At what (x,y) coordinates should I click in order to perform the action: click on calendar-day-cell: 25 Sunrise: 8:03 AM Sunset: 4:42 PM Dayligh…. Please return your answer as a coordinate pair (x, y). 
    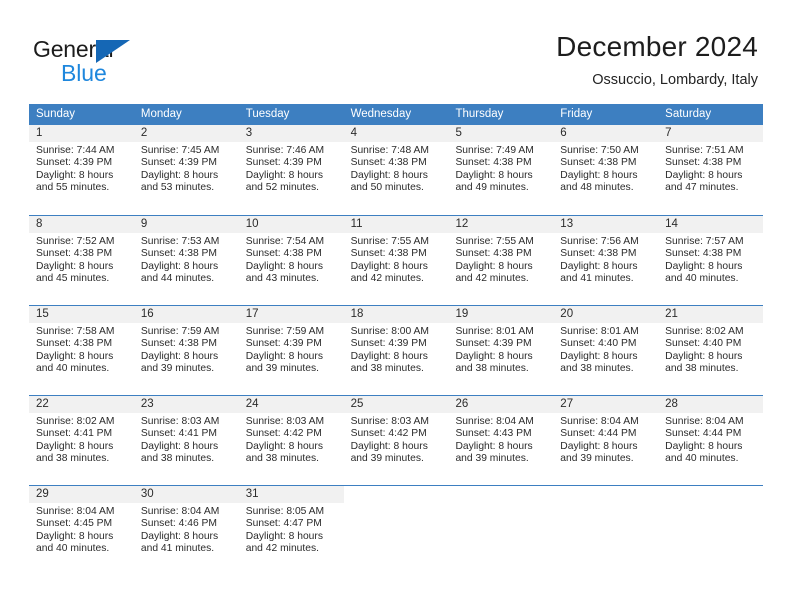
    Looking at the image, I should click on (396, 440).